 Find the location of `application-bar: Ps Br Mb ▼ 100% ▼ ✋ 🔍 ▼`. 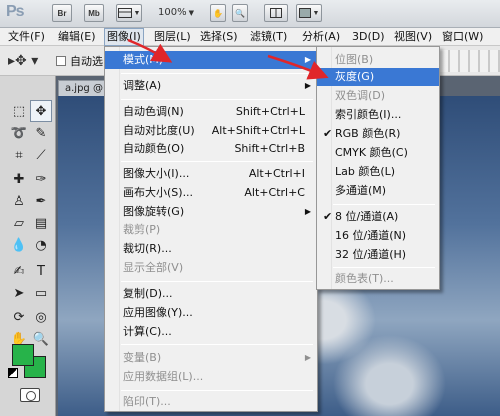

application-bar: Ps Br Mb ▼ 100% ▼ ✋ 🔍 ▼ is located at coordinates (250, 14).